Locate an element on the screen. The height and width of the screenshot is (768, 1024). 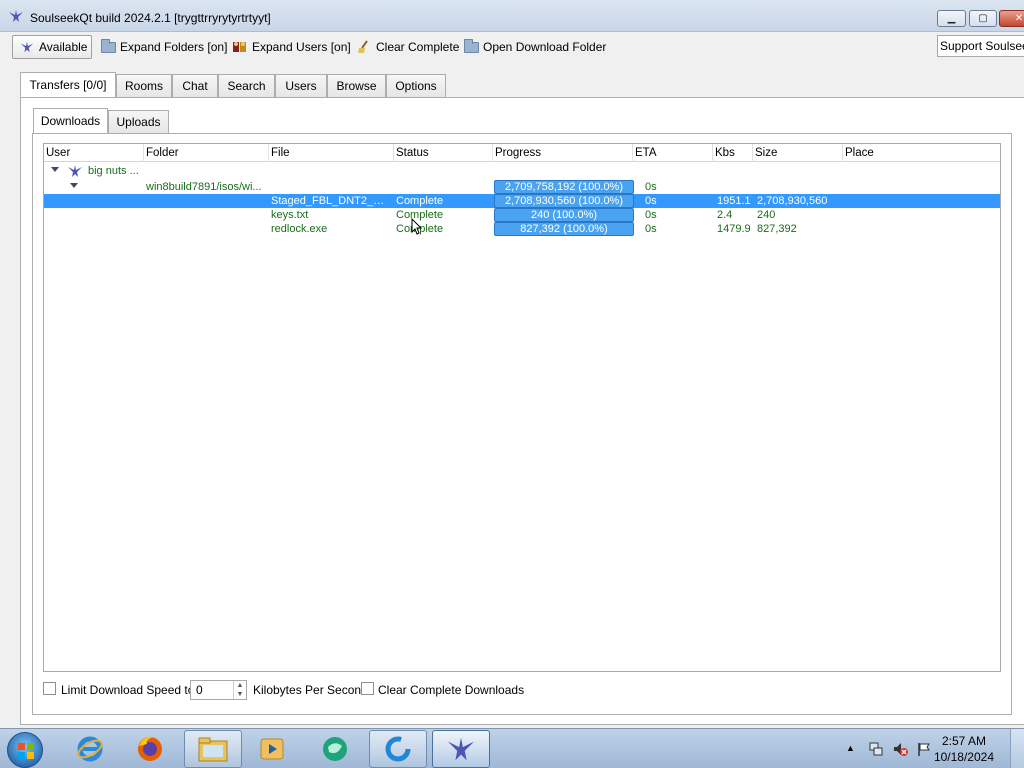
file-kbs: 2.4 is located at coordinates (725, 215).